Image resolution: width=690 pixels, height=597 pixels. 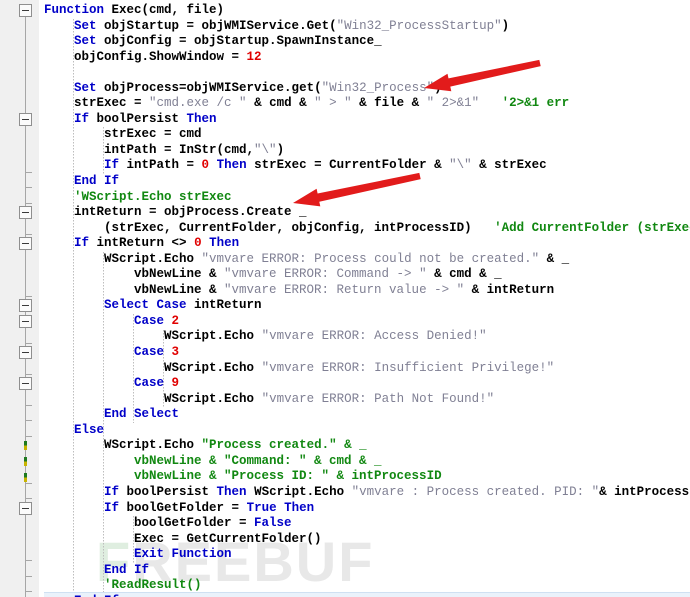 I want to click on code-line: If boolGetFolder = True Then, so click(x=367, y=509).